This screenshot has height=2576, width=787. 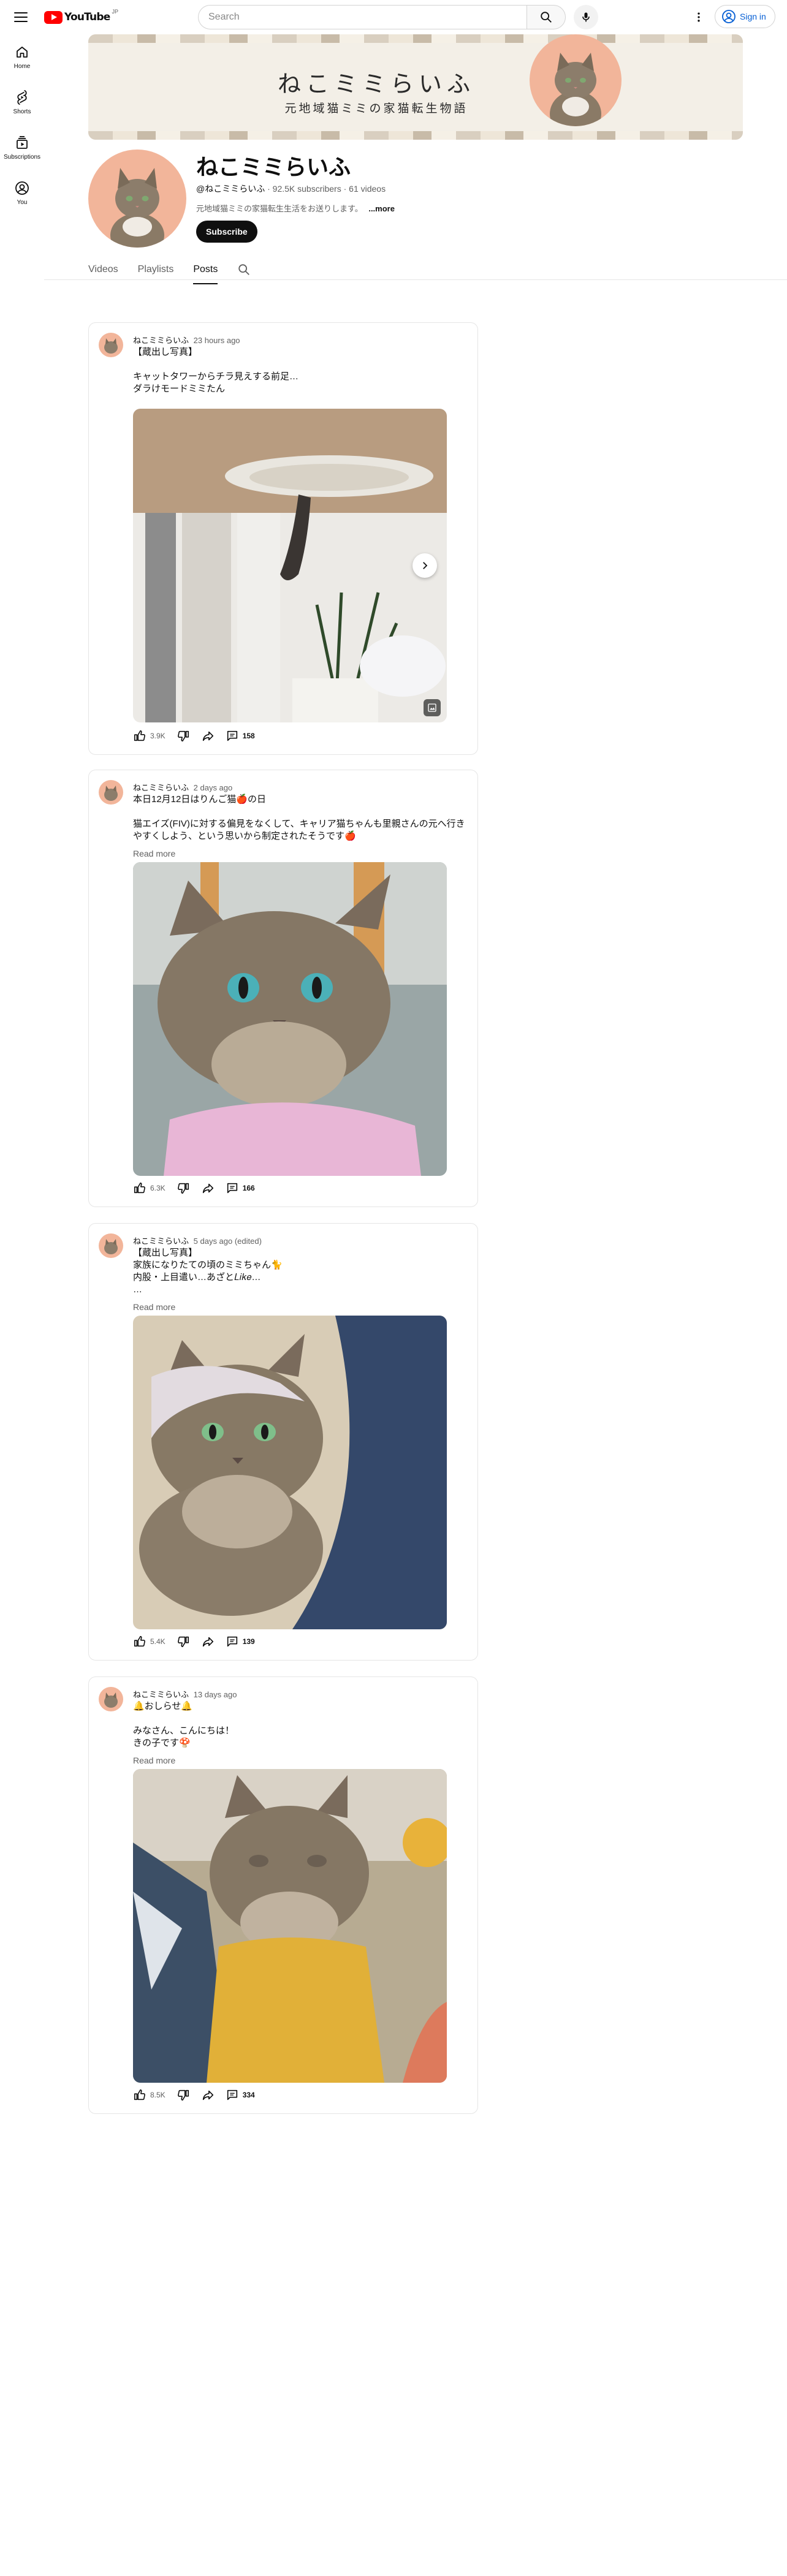 I want to click on search-box, so click(x=382, y=17).